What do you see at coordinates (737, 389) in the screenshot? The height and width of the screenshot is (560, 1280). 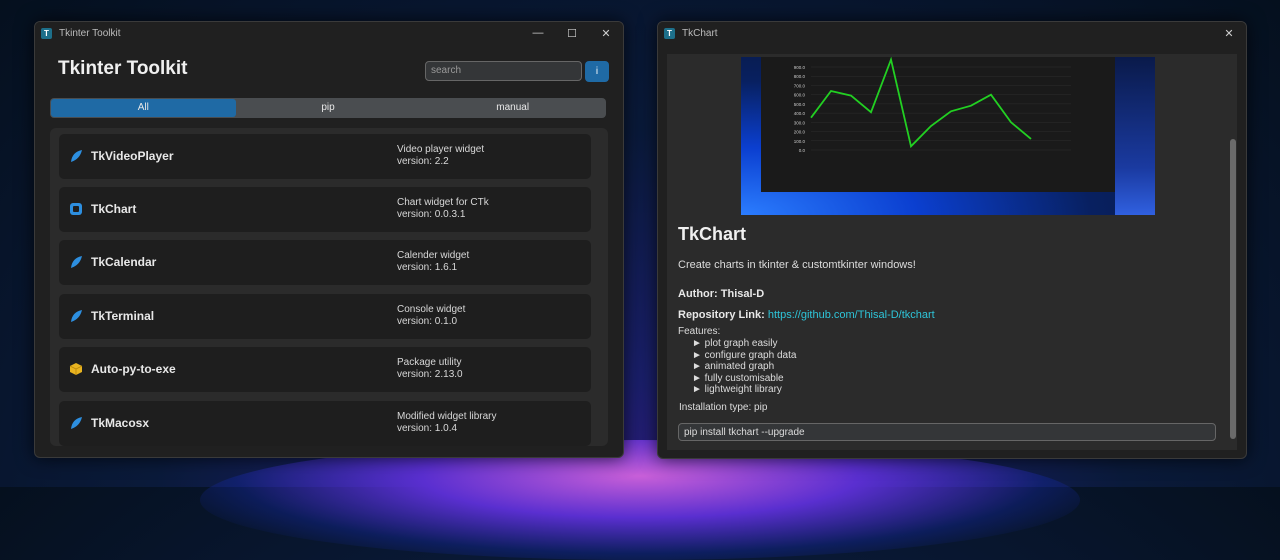 I see `feature-item: ► lightweight library` at bounding box center [737, 389].